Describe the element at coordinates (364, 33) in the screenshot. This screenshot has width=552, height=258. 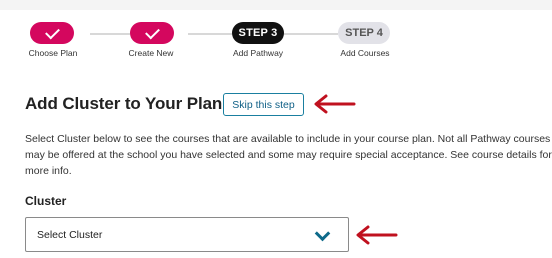
I see `step-4-badge: STEP 4` at that location.